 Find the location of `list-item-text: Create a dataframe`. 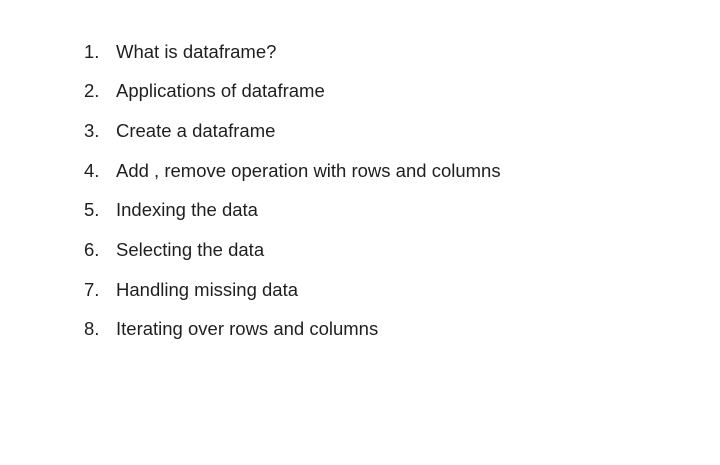

list-item-text: Create a dataframe is located at coordinates (196, 130).